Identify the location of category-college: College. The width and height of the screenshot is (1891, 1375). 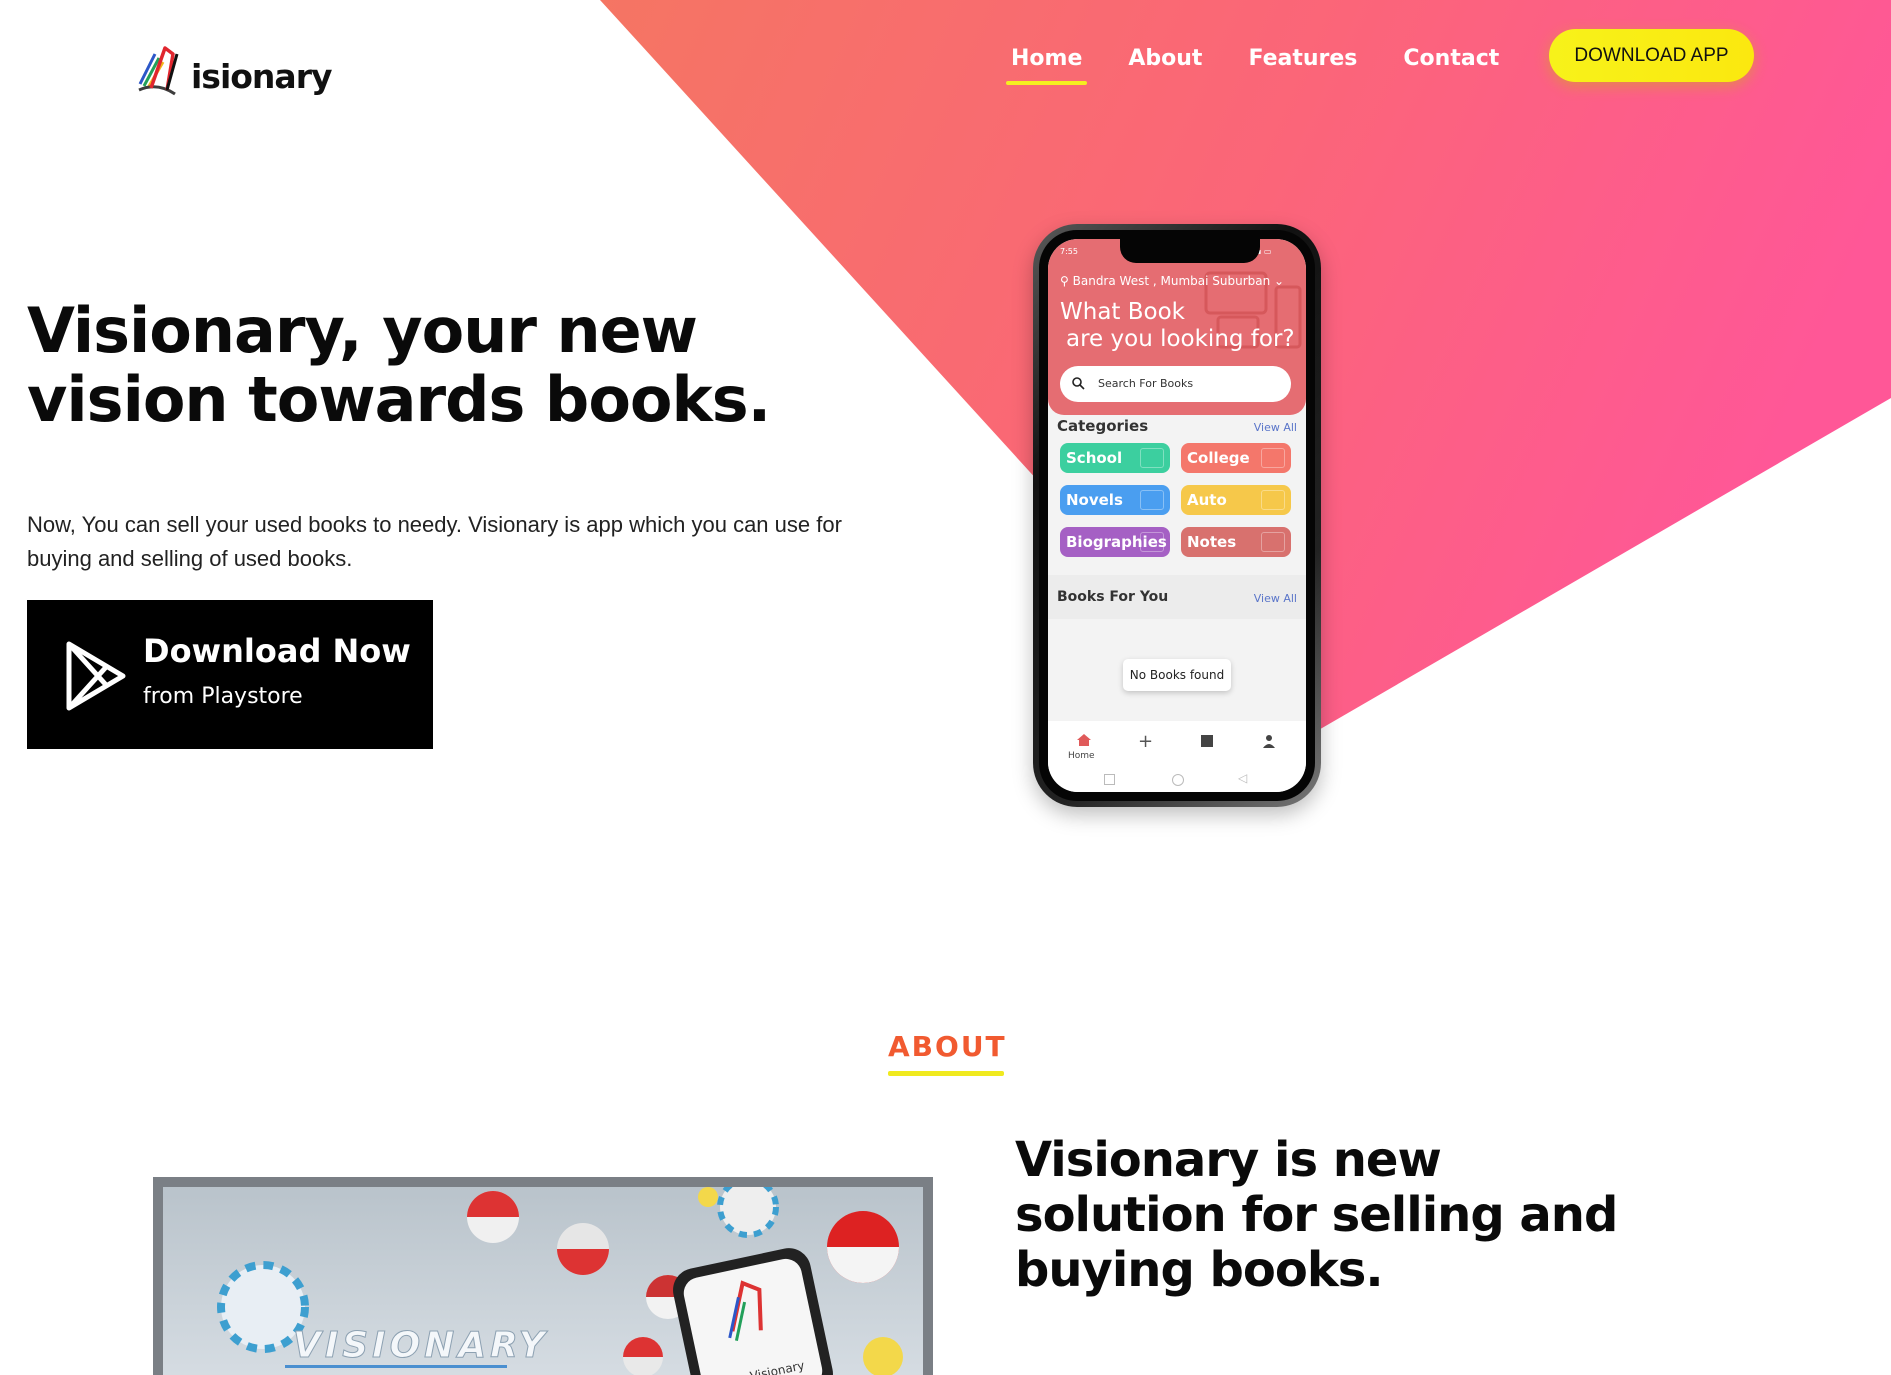
(1236, 458).